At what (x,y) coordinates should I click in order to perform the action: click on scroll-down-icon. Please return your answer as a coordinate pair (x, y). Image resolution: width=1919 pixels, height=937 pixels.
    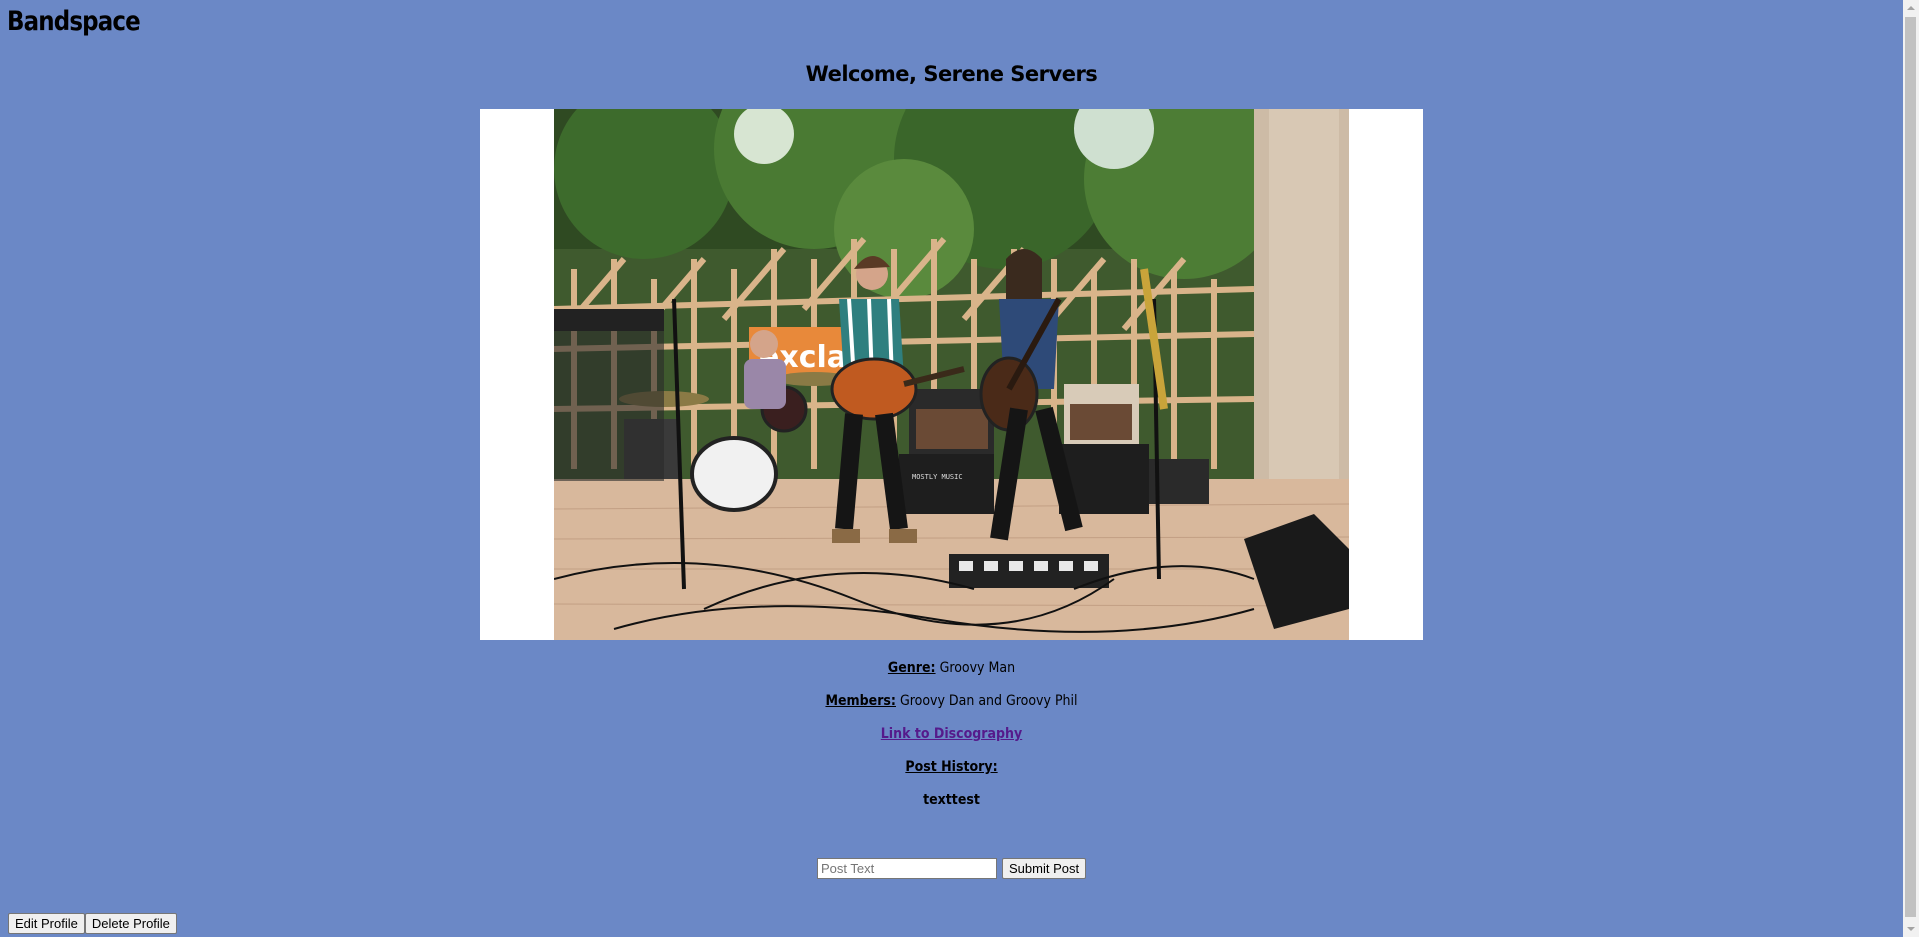
    Looking at the image, I should click on (1911, 929).